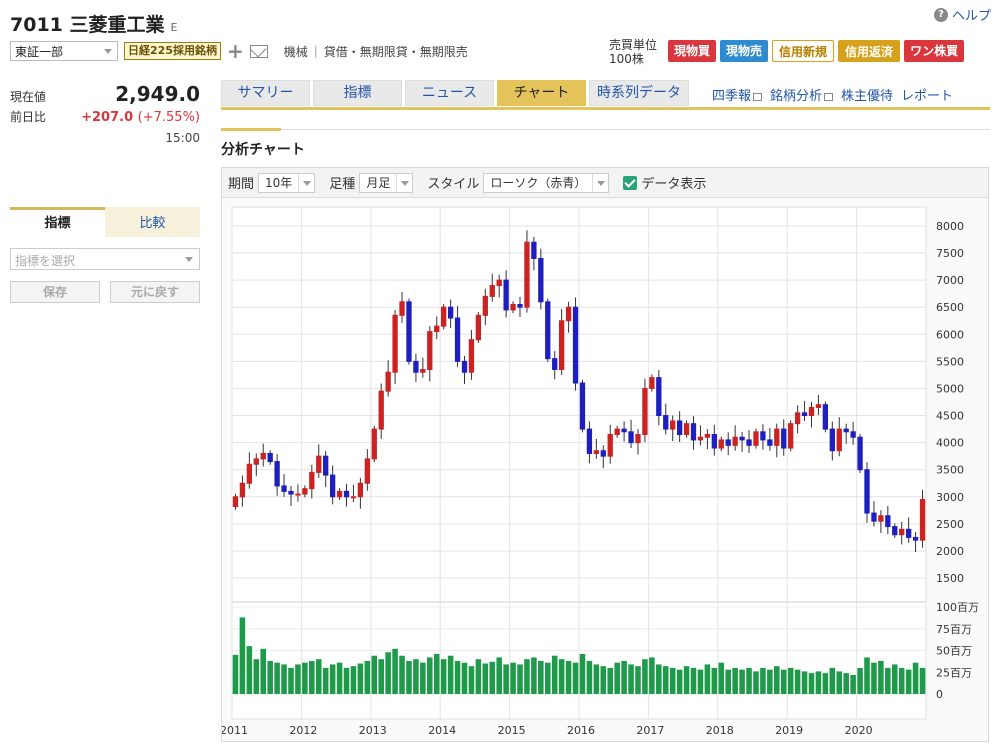  Describe the element at coordinates (630, 182) in the screenshot. I see `data-display-checkbox` at that location.